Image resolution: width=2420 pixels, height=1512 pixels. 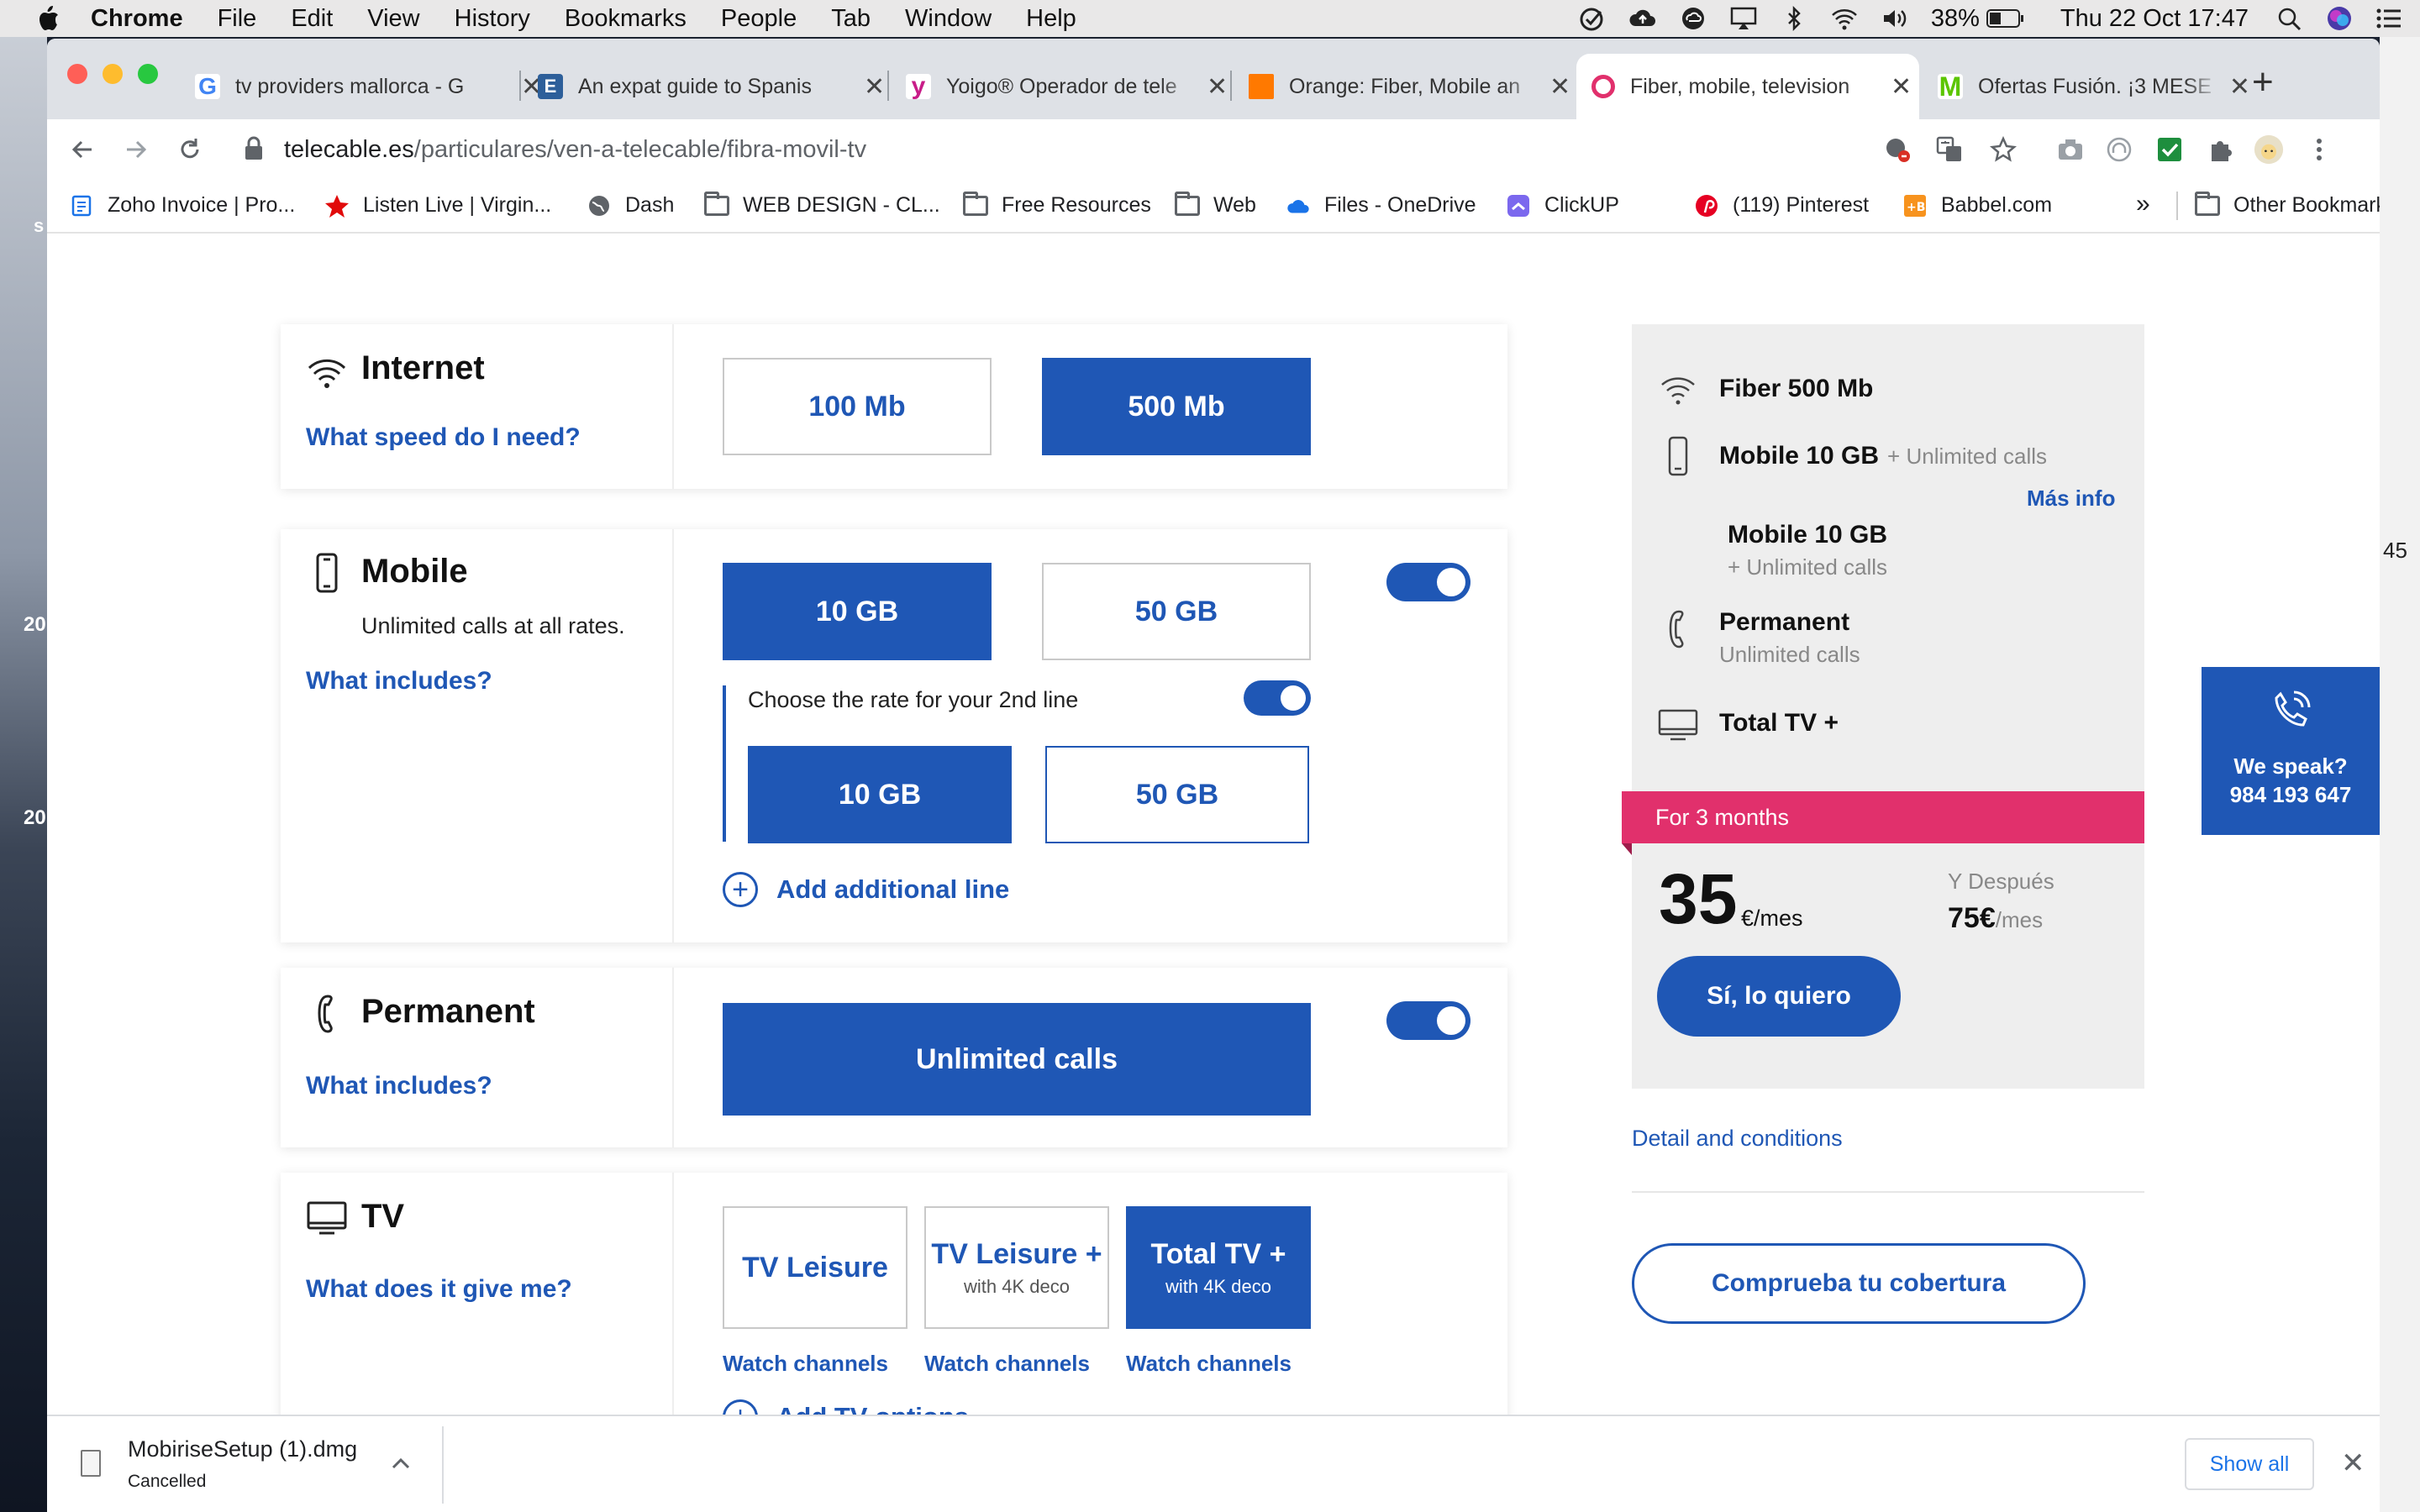 What do you see at coordinates (1738, 1139) in the screenshot?
I see `detail-and-conditions-link: Detail and conditions` at bounding box center [1738, 1139].